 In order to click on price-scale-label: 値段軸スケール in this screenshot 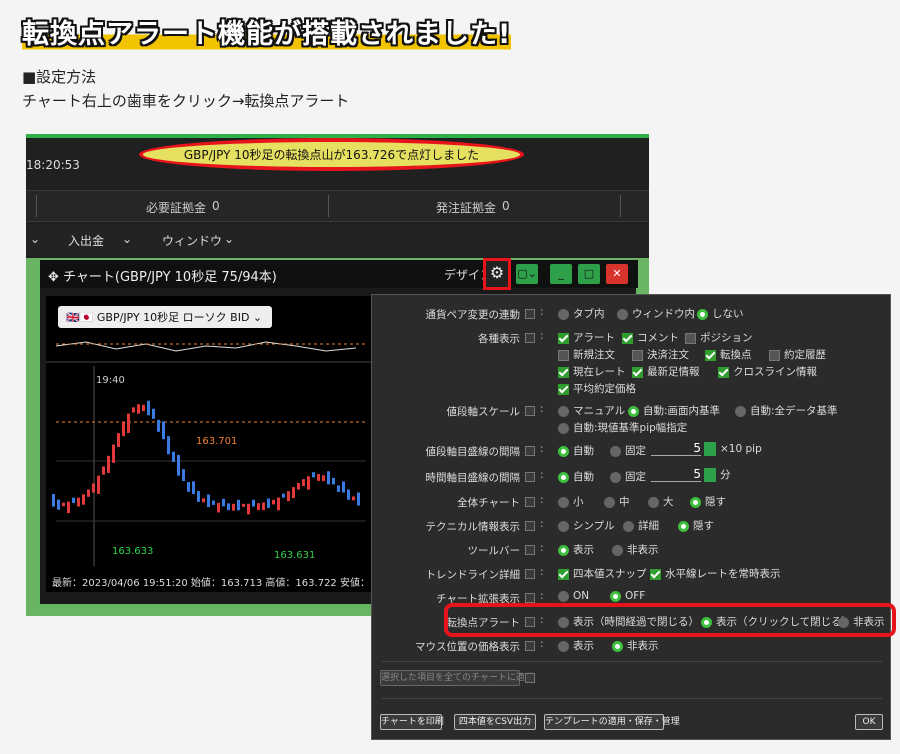, I will do `click(483, 412)`.